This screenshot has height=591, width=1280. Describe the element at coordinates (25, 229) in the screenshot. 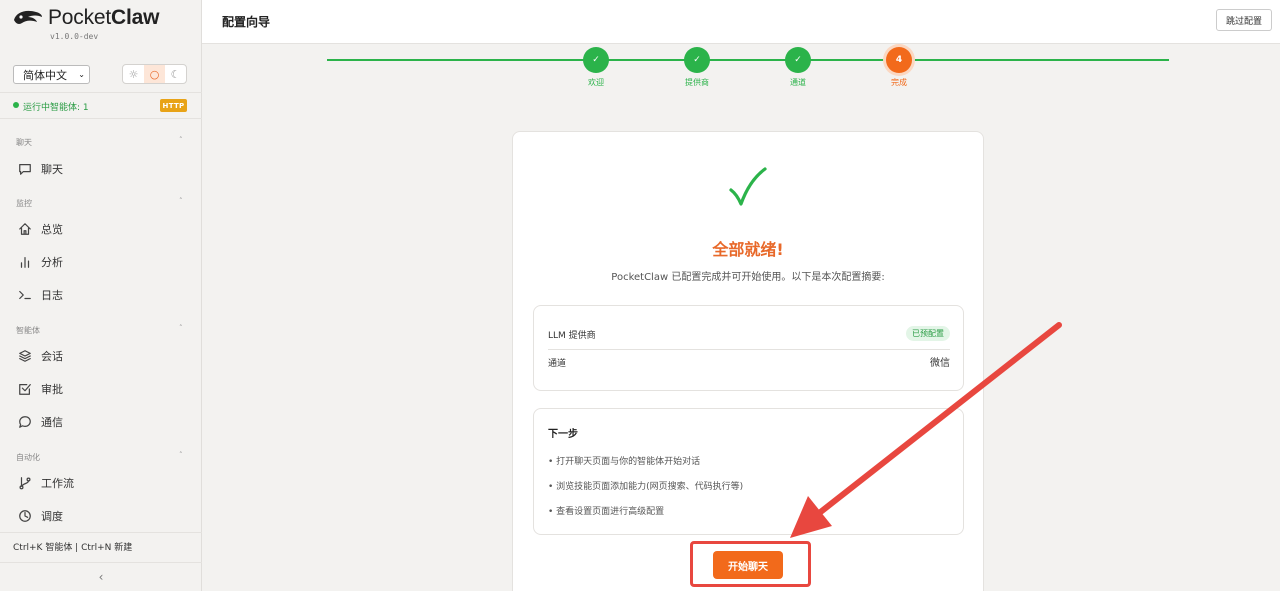

I see `home-icon` at that location.